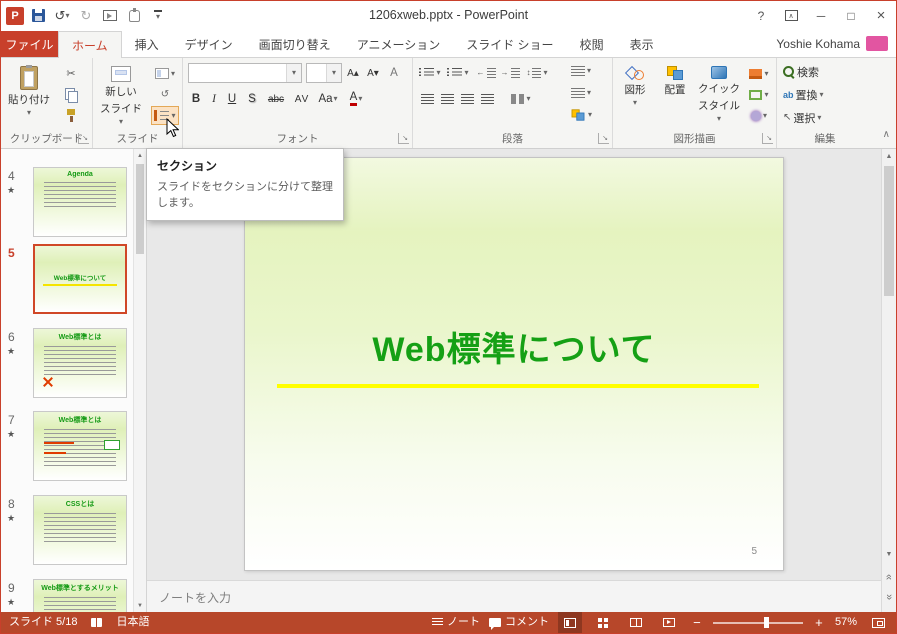 This screenshot has width=897, height=634. I want to click on arrange-button: 配置, so click(675, 96).